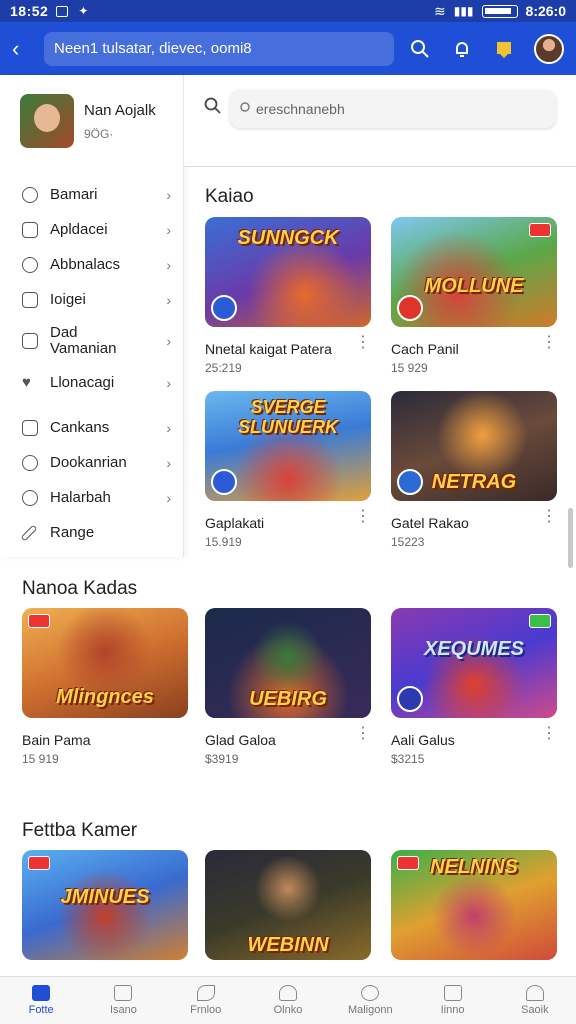 This screenshot has width=576, height=1024. What do you see at coordinates (41, 993) in the screenshot?
I see `home-icon` at bounding box center [41, 993].